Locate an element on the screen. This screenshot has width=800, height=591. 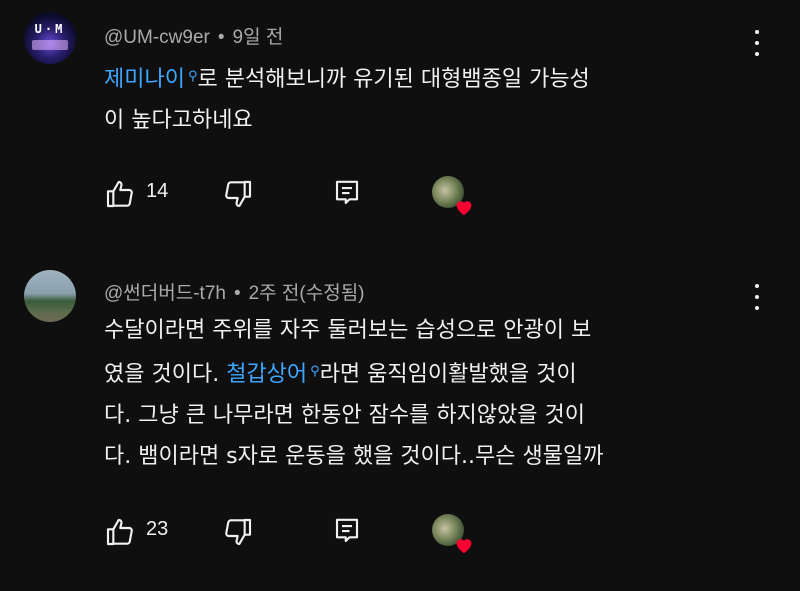
avatar-sub-banner is located at coordinates (50, 45).